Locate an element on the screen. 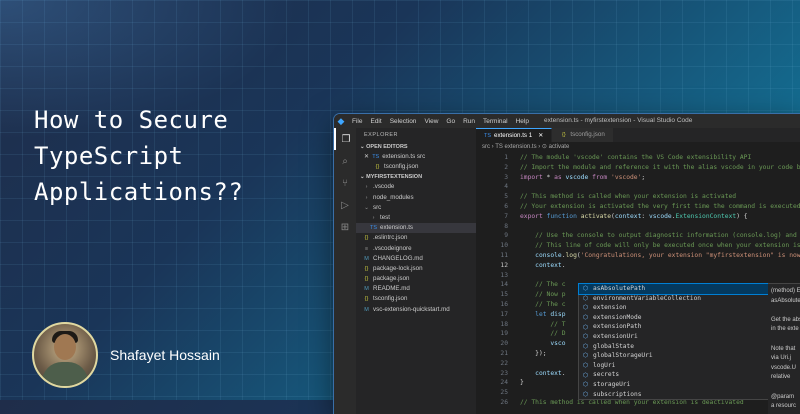 The image size is (800, 414). file-tree-item: Mvsc-extension-quickstart.md is located at coordinates (416, 310).